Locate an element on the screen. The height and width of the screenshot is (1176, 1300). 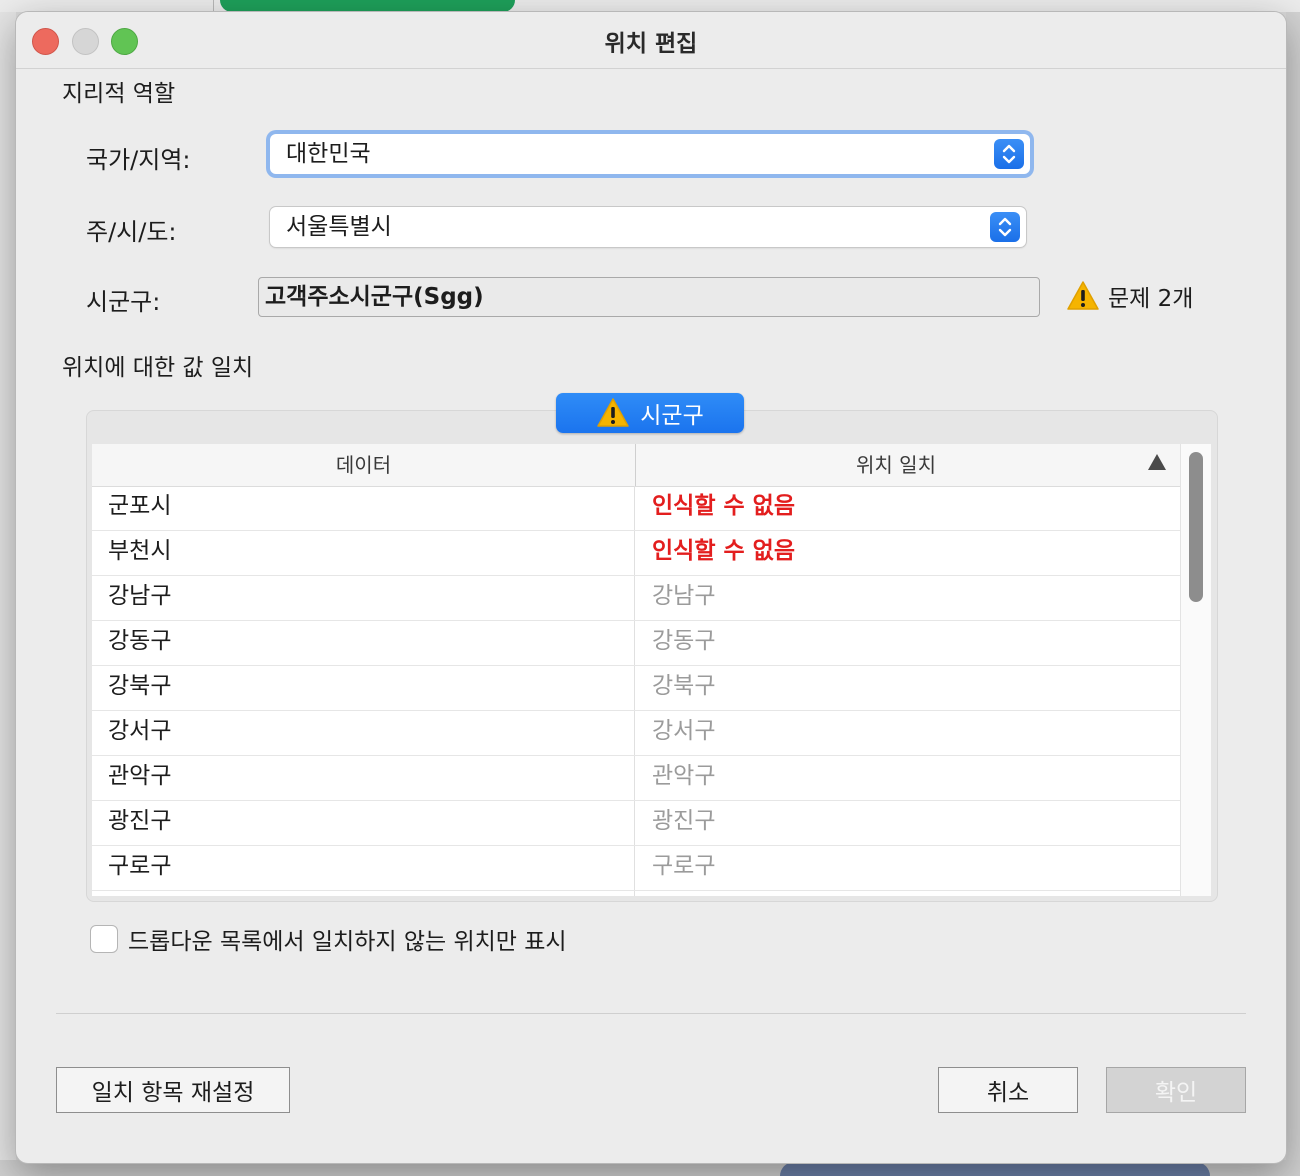
issues-text: 문제 2개 is located at coordinates (1151, 299).